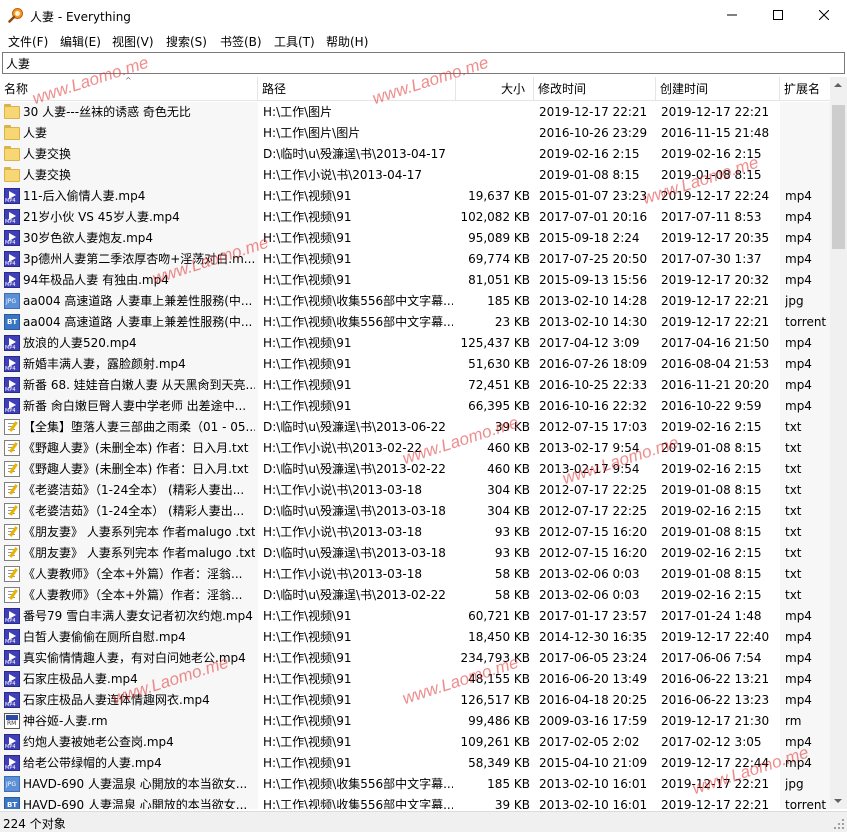 Image resolution: width=847 pixels, height=832 pixels. What do you see at coordinates (589, 238) in the screenshot?
I see `date-modified: 2015-09-18 2:24` at bounding box center [589, 238].